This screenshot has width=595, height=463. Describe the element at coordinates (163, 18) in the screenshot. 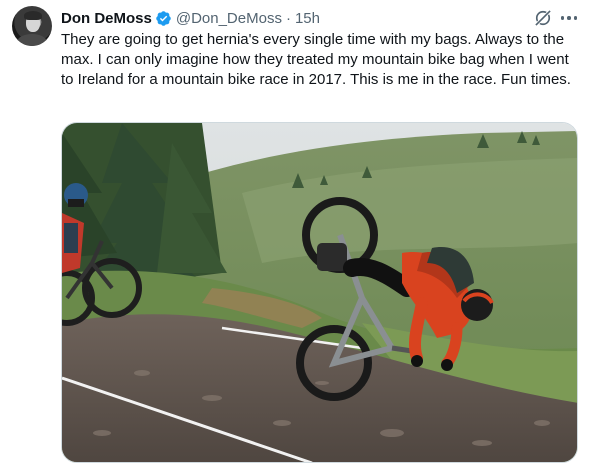

I see `verified-badge-icon` at that location.